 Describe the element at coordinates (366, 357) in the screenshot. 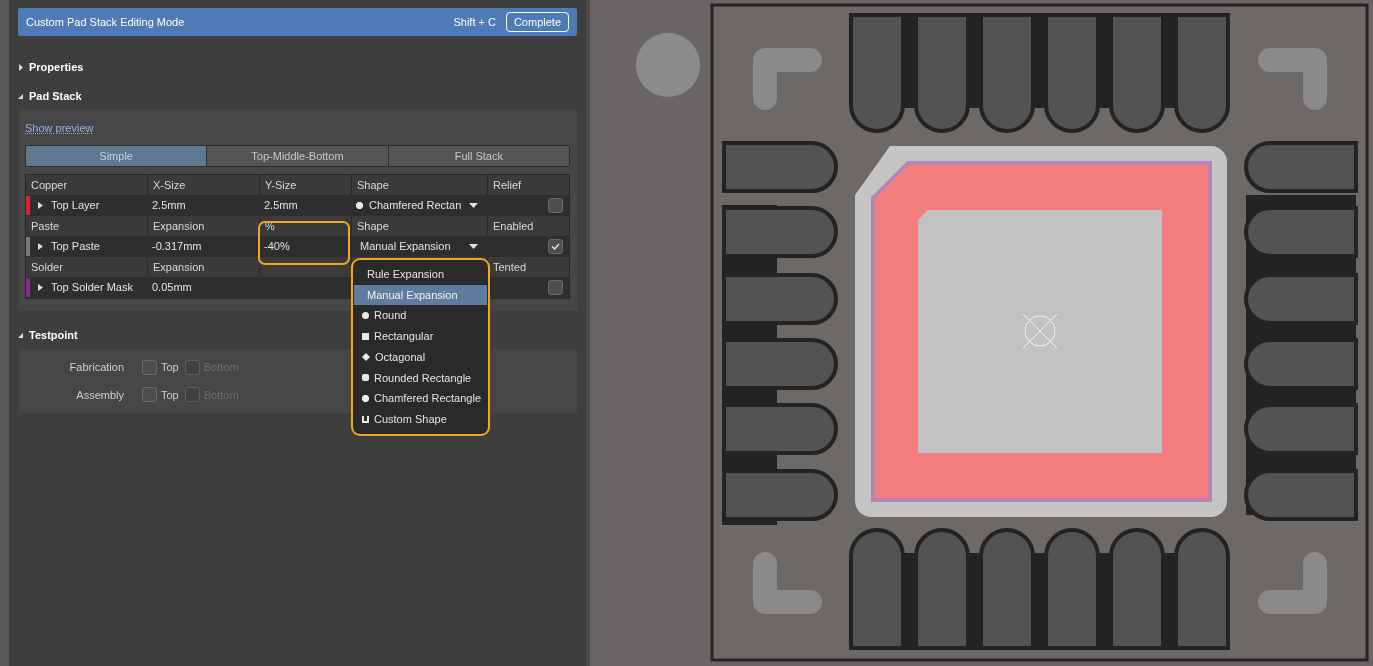

I see `diamond-icon` at that location.